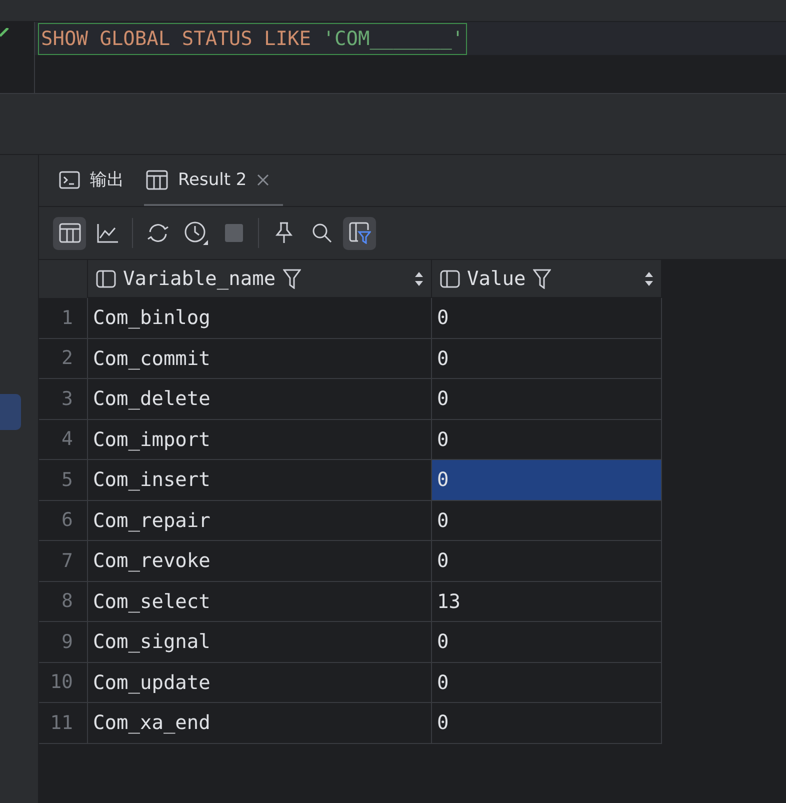 The image size is (786, 803). What do you see at coordinates (262, 180) in the screenshot?
I see `close-icon` at bounding box center [262, 180].